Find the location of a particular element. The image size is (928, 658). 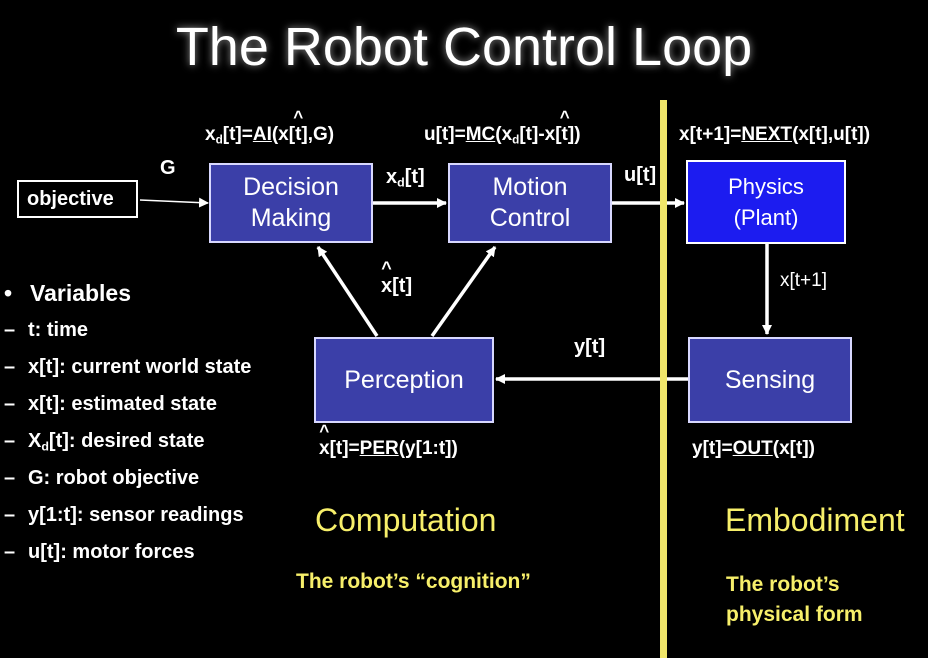

legend-item: – Xd[t]: desired state is located at coordinates (104, 442).